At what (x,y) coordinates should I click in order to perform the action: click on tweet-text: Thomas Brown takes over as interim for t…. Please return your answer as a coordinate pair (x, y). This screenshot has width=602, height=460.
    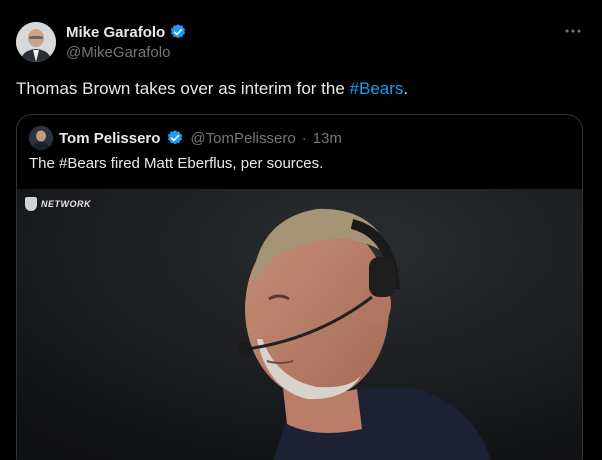
    Looking at the image, I should click on (212, 89).